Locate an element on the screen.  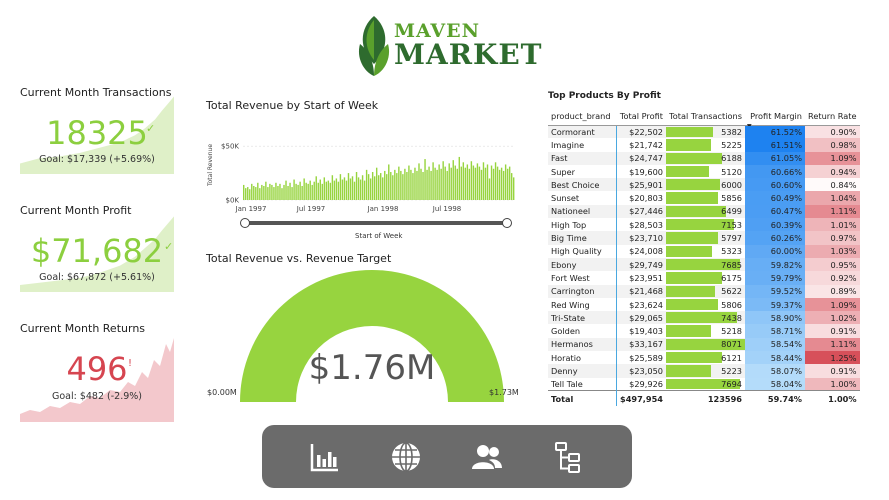
date-range-slider is located at coordinates (376, 223).